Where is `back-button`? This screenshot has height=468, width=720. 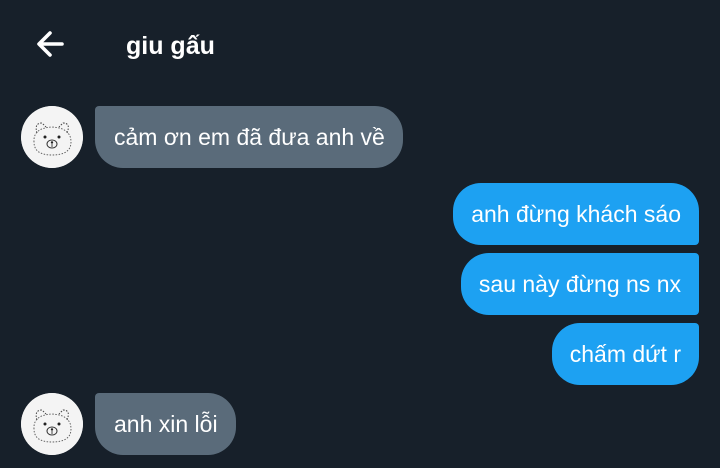 back-button is located at coordinates (50, 46).